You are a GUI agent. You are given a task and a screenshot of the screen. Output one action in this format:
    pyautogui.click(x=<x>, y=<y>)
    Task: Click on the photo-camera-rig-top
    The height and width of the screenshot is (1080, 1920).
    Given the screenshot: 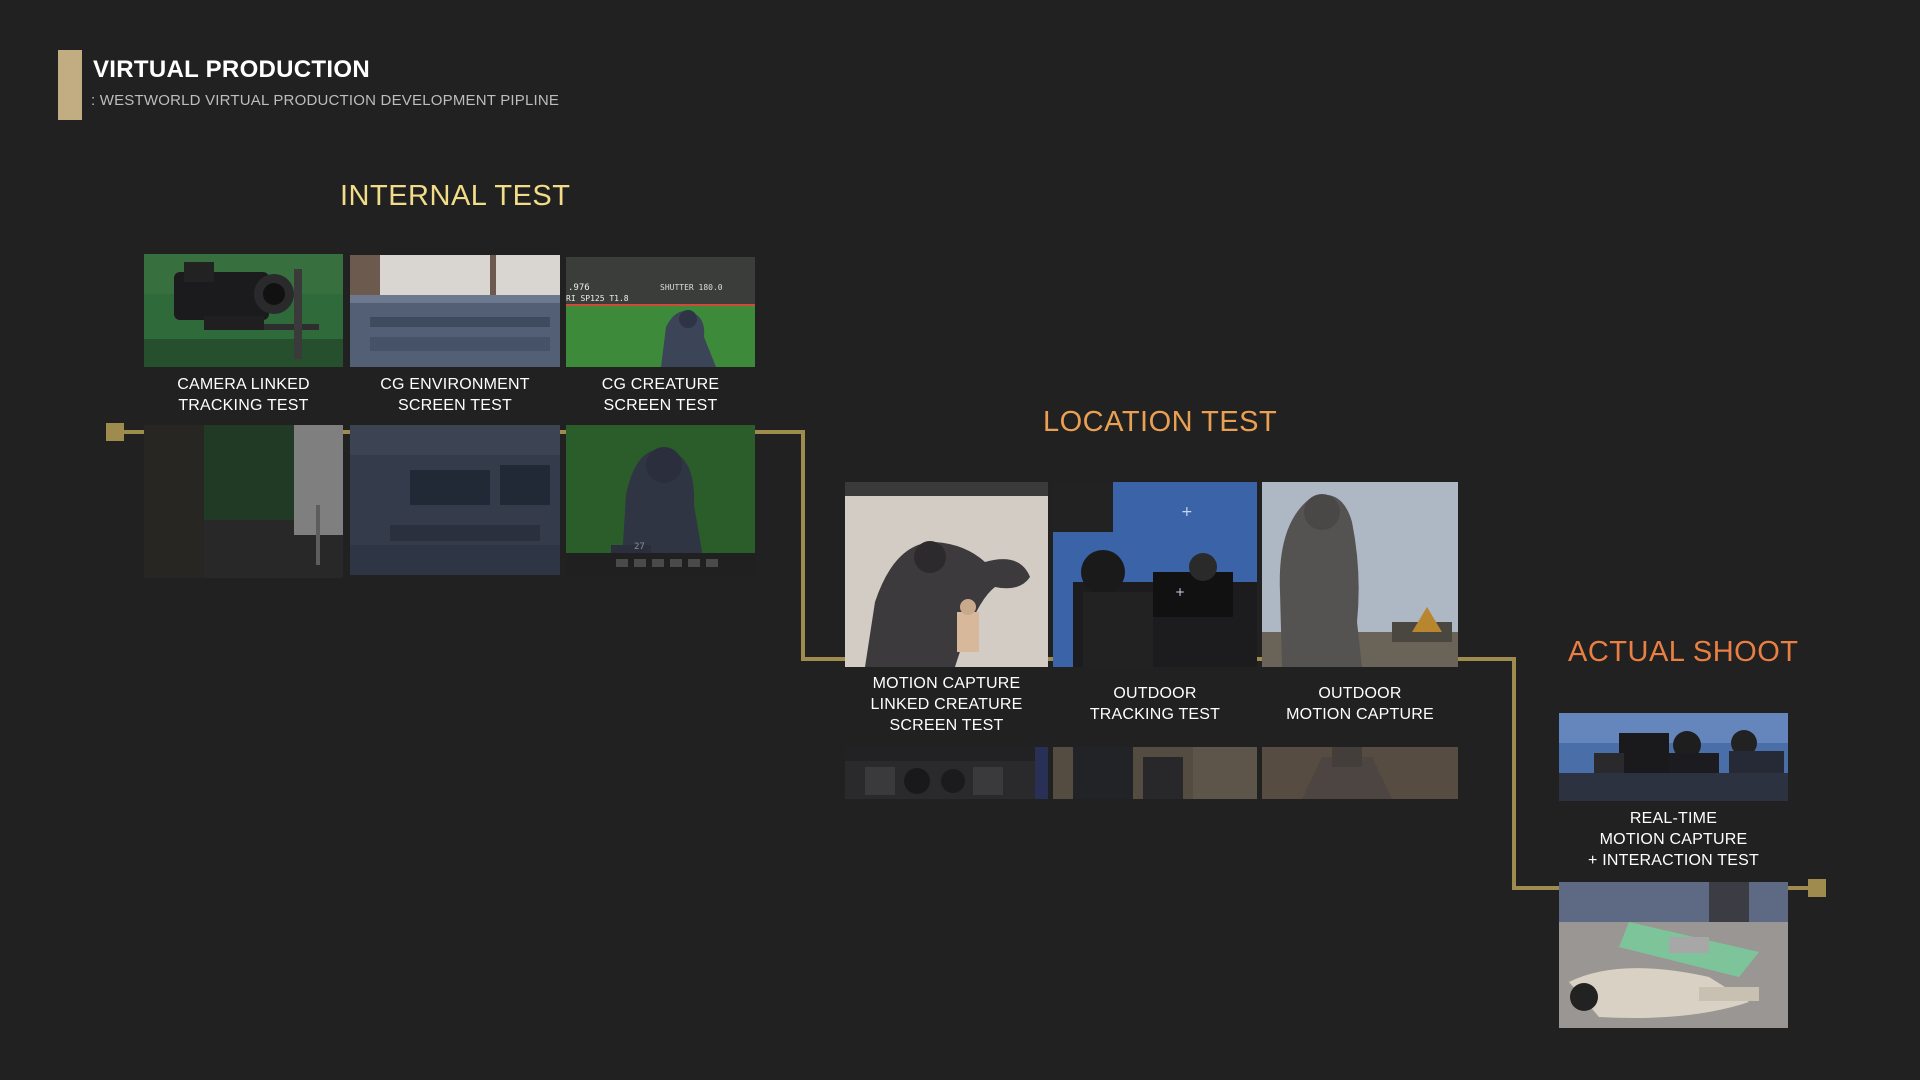 What is the action you would take?
    pyautogui.click(x=243, y=310)
    